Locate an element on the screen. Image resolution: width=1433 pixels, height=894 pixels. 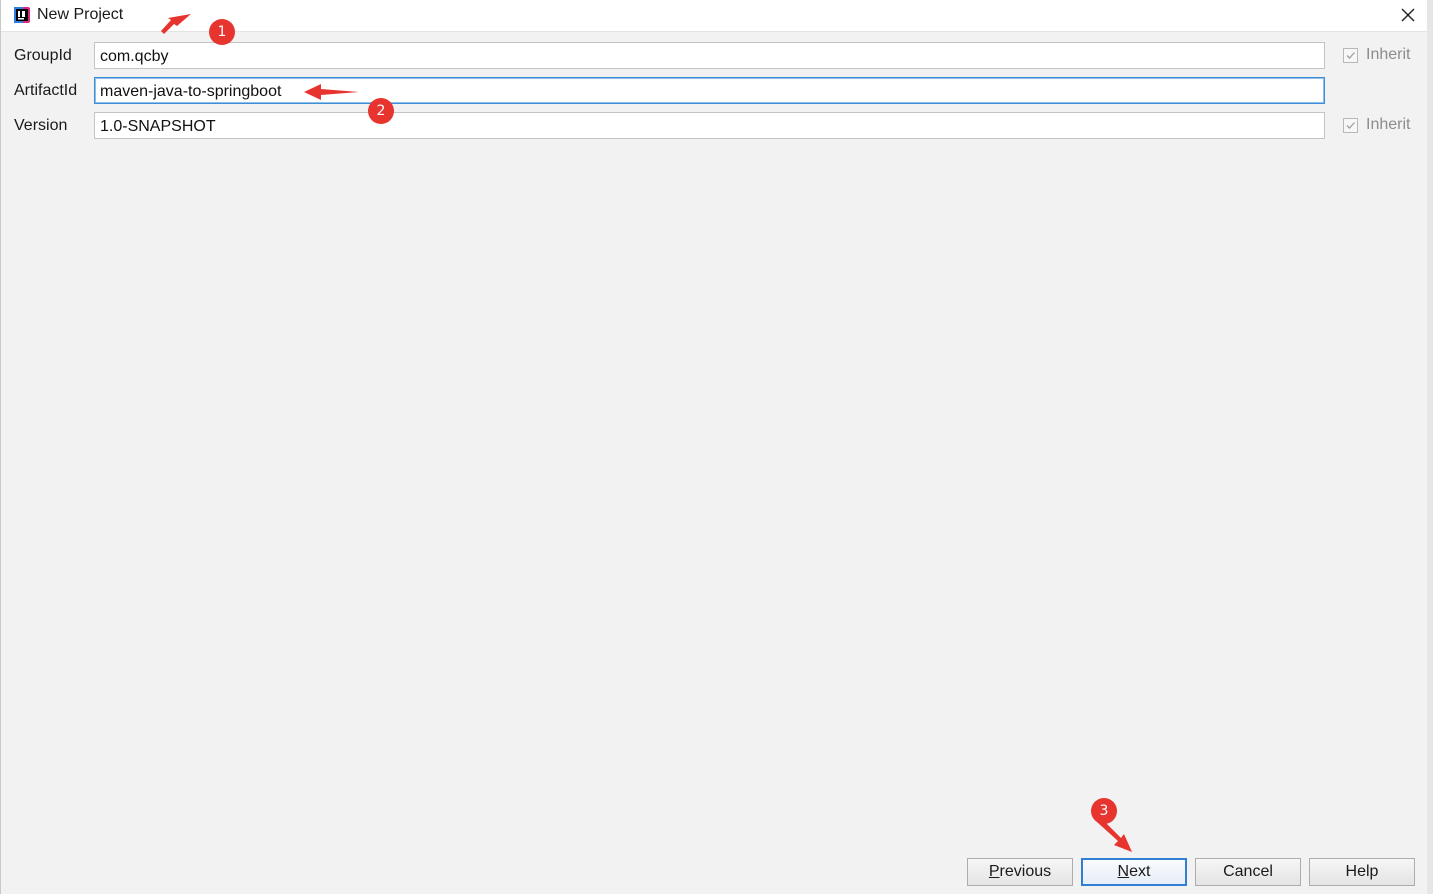
version-input is located at coordinates (709, 125).